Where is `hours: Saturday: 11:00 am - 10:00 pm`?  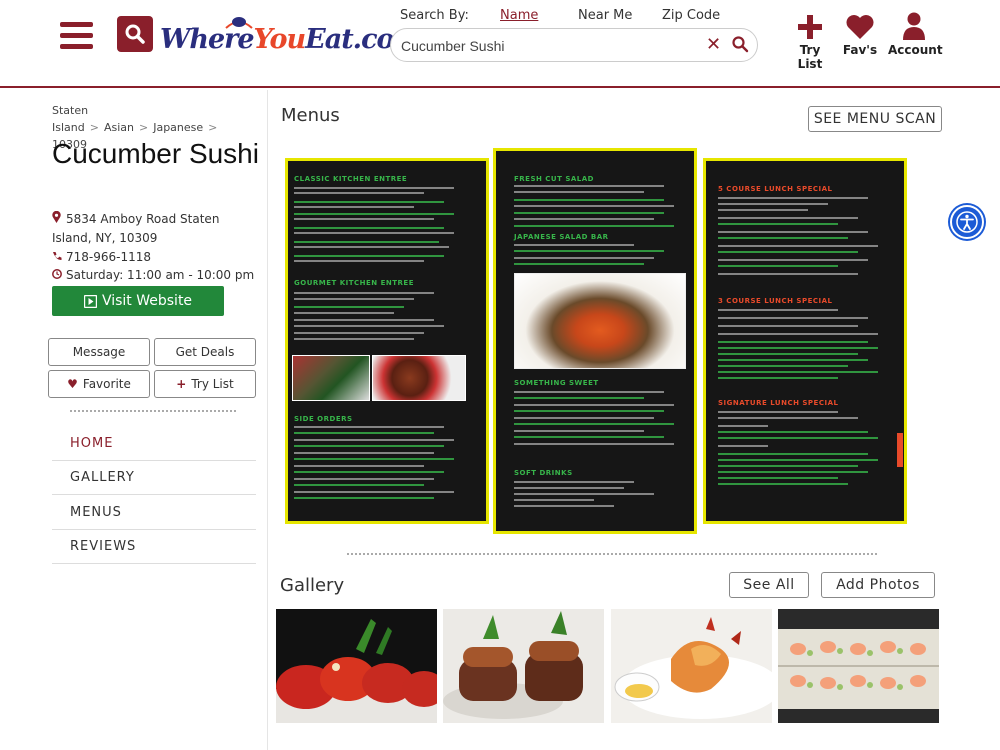
hours: Saturday: 11:00 am - 10:00 pm is located at coordinates (153, 275).